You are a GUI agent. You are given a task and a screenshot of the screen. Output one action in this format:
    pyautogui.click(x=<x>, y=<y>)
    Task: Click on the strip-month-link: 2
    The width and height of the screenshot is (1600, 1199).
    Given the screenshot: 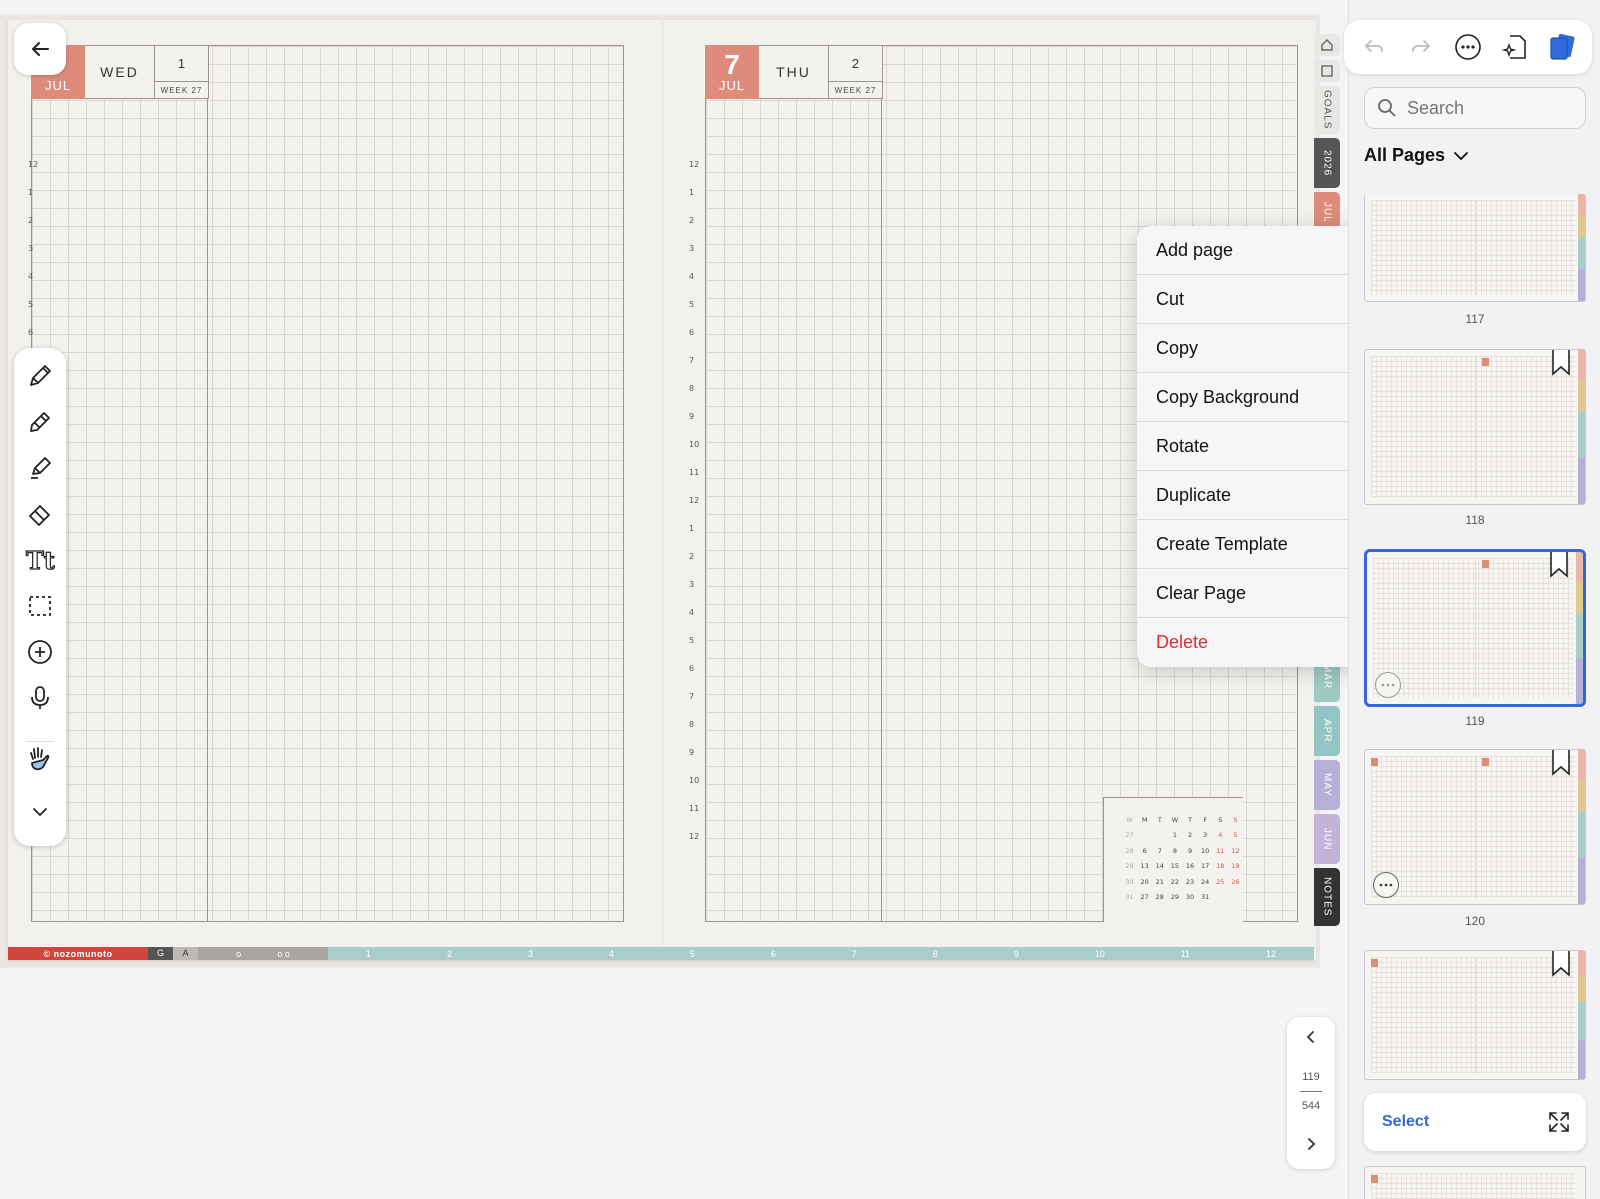 What is the action you would take?
    pyautogui.click(x=449, y=954)
    